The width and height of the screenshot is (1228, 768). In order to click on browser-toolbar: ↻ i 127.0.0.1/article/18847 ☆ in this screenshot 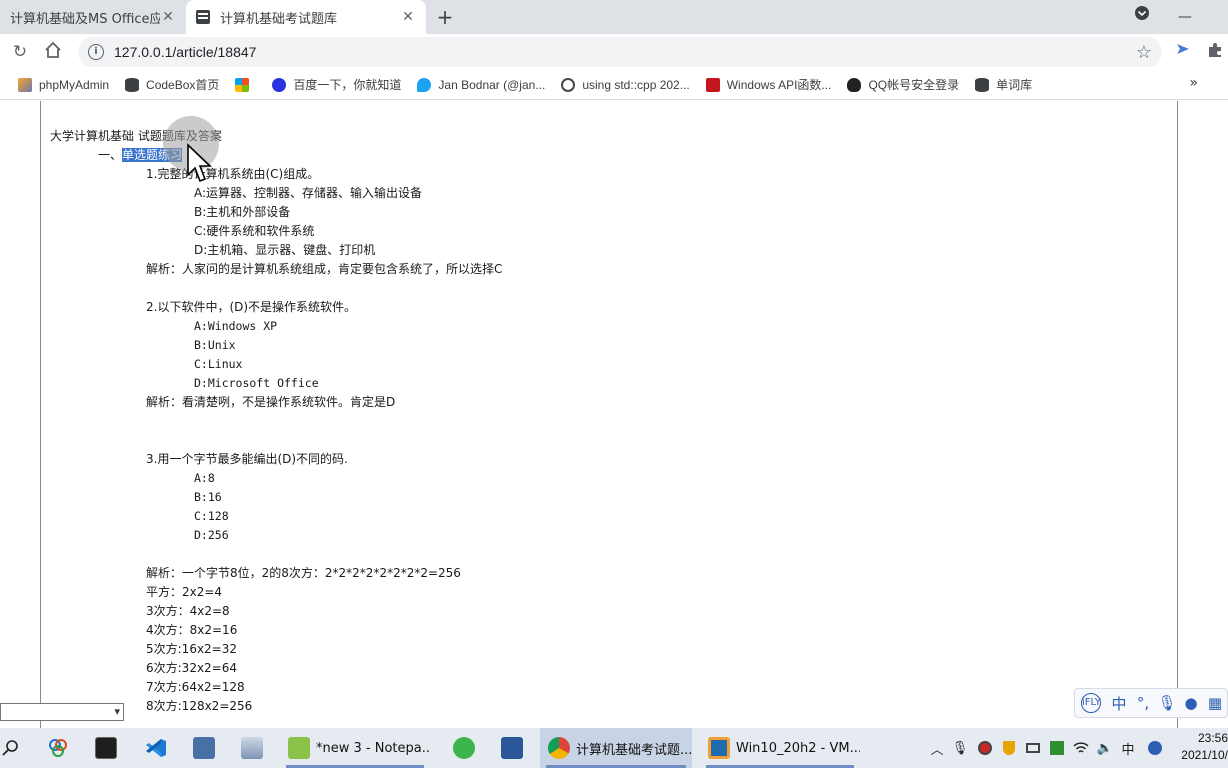, I will do `click(614, 52)`.